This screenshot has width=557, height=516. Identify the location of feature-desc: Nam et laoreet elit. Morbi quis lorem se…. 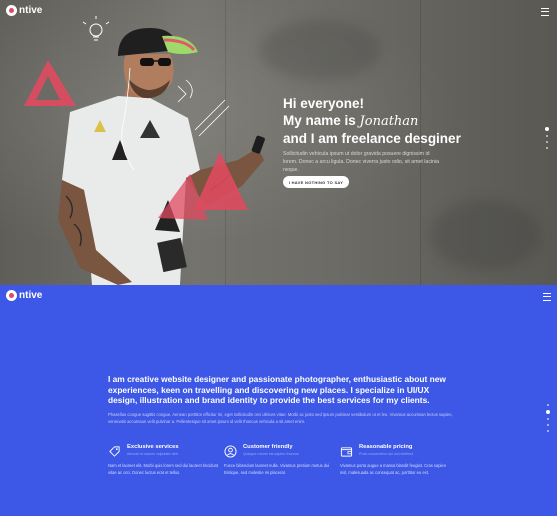
(163, 469).